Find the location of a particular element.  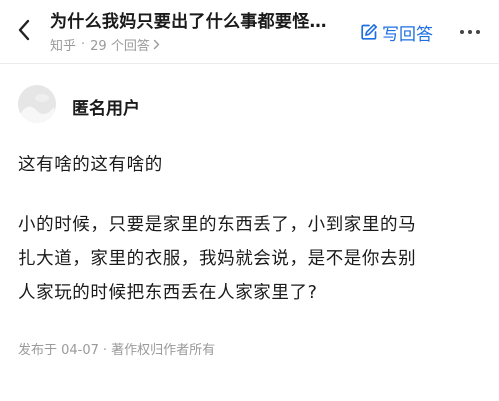

answer-line: 扎大道，家里的衣服，我妈就会说，是不是你去别 is located at coordinates (217, 259).